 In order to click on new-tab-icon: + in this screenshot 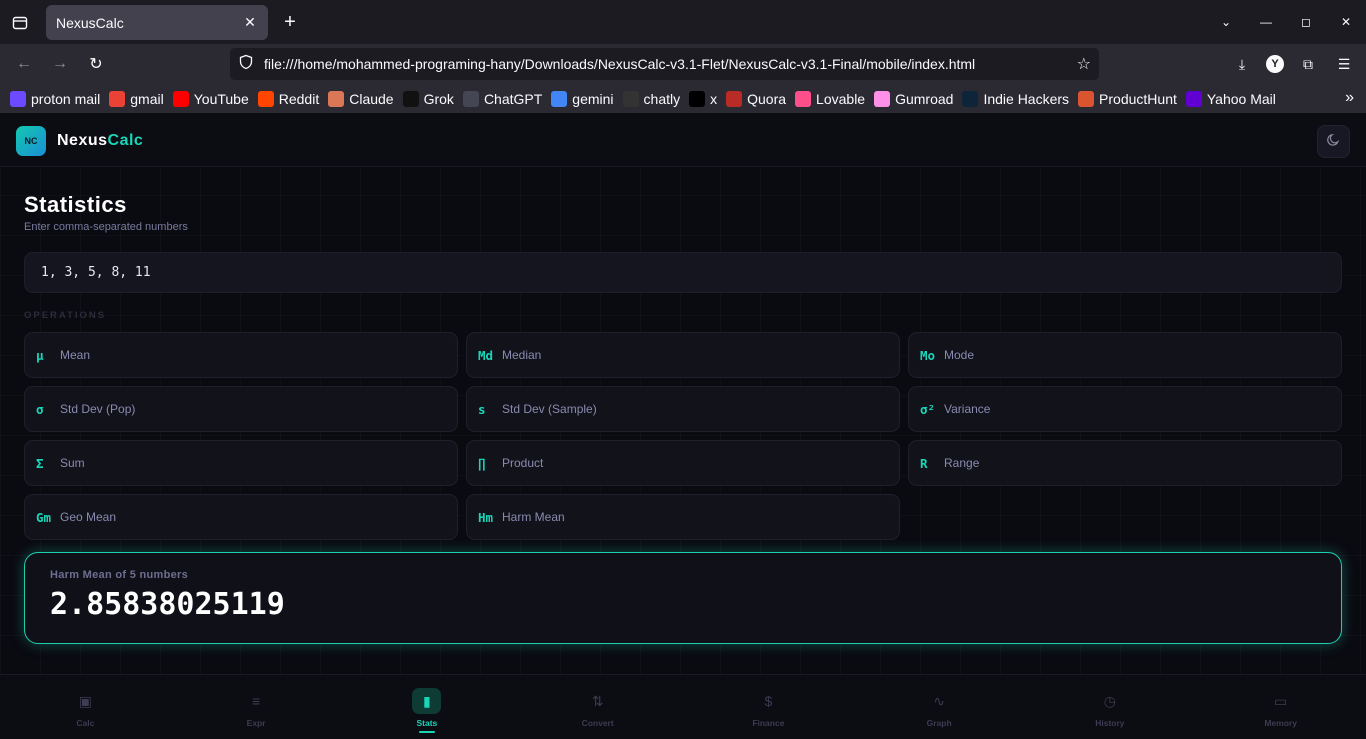, I will do `click(290, 22)`.